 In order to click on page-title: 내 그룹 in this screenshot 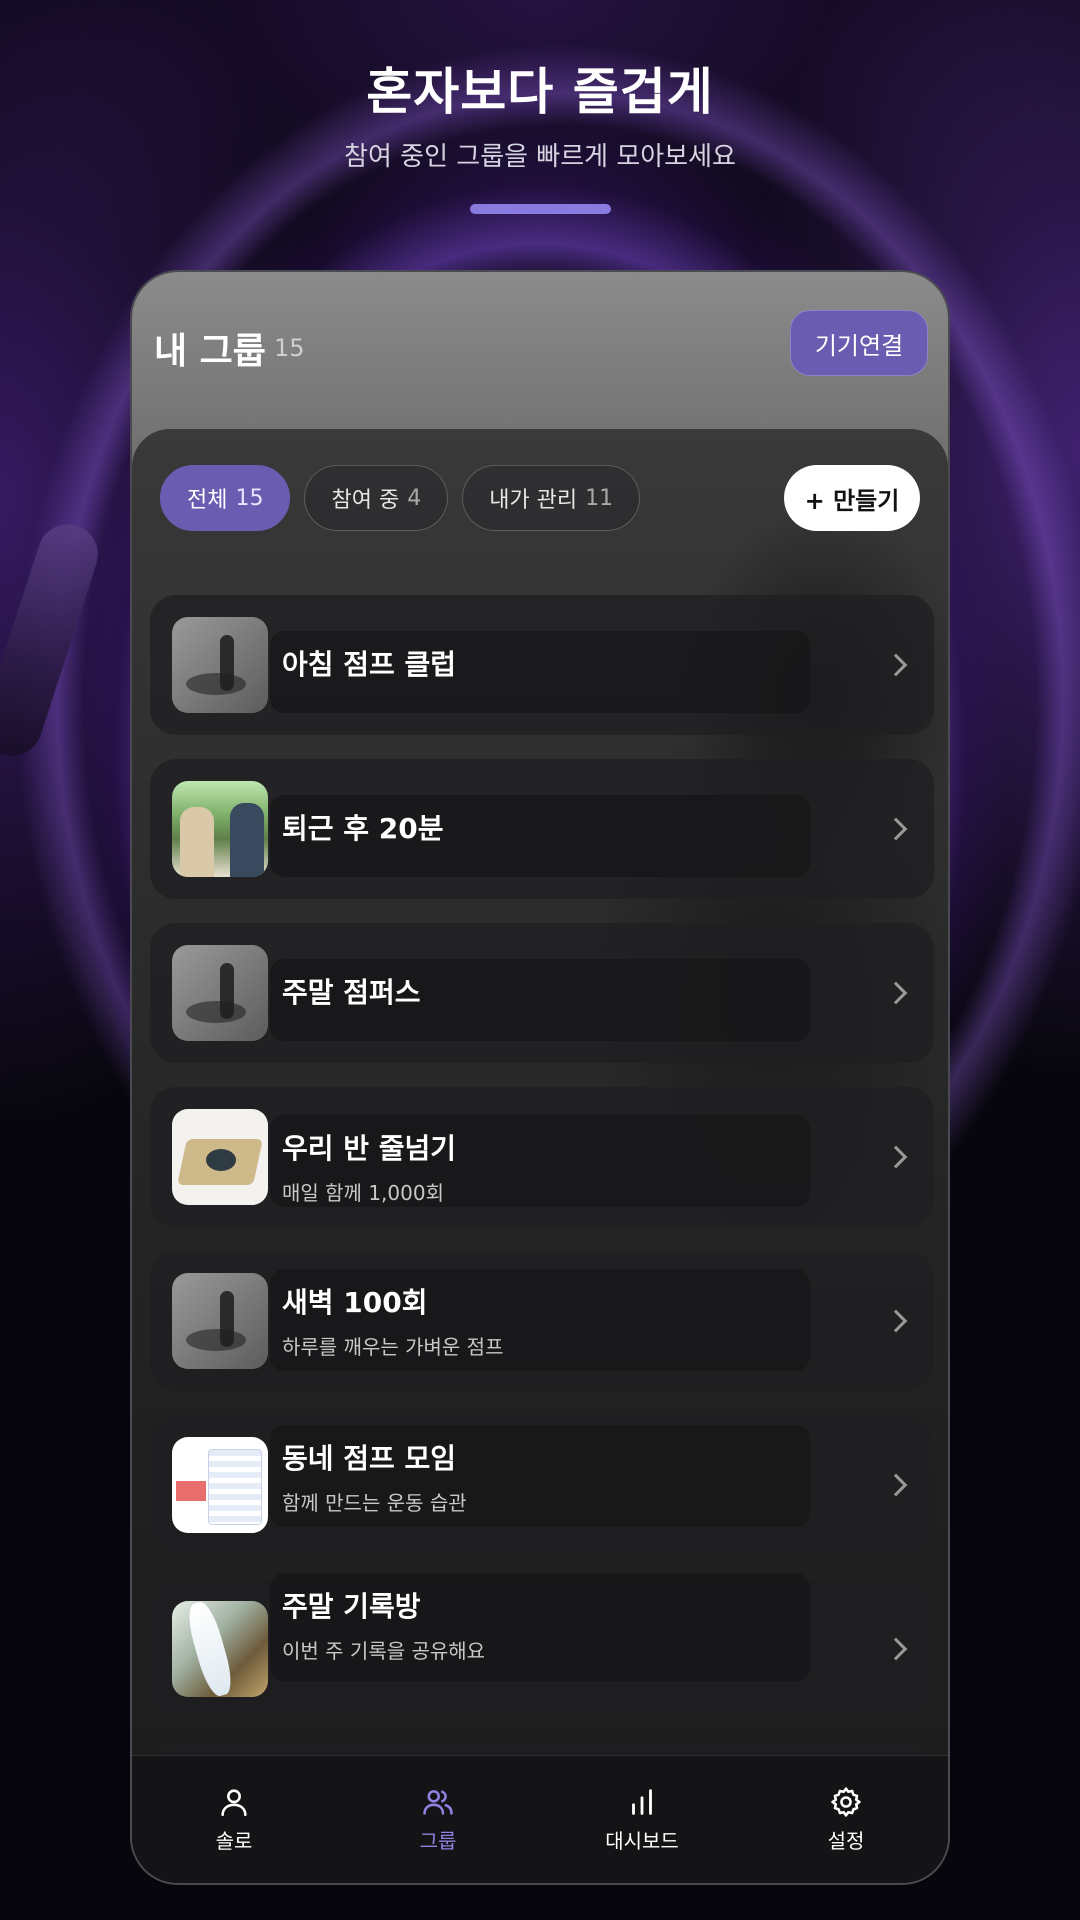, I will do `click(210, 351)`.